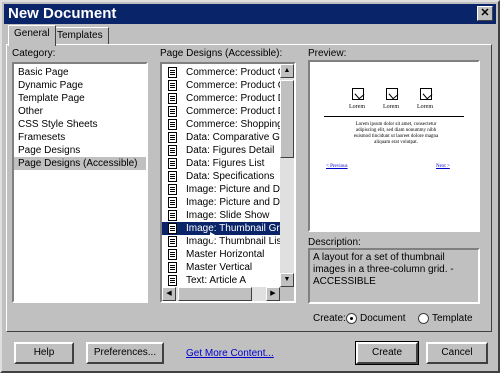 The height and width of the screenshot is (373, 500). Describe the element at coordinates (80, 111) in the screenshot. I see `category-item: Other` at that location.